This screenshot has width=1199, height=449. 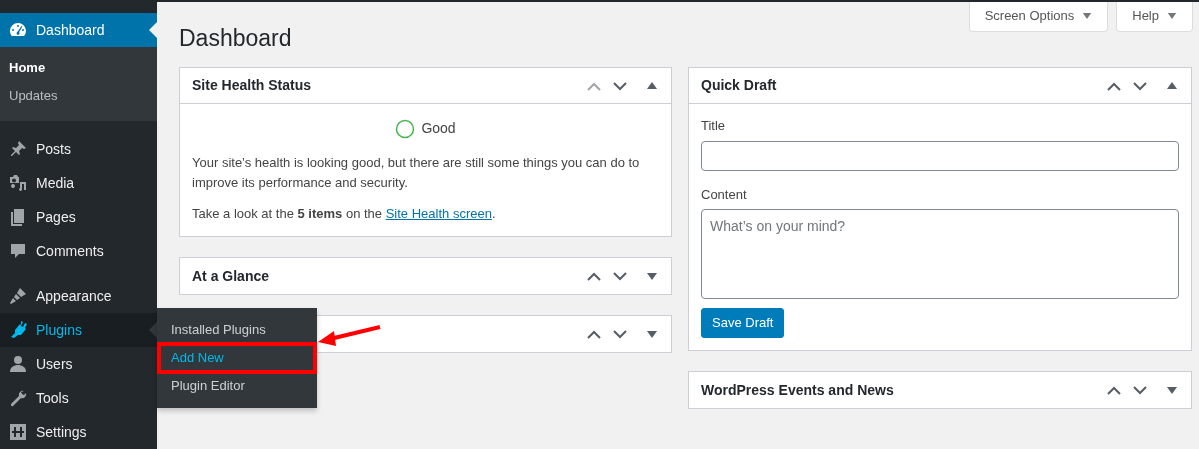 I want to click on submenu-item: Updates, so click(x=78, y=96).